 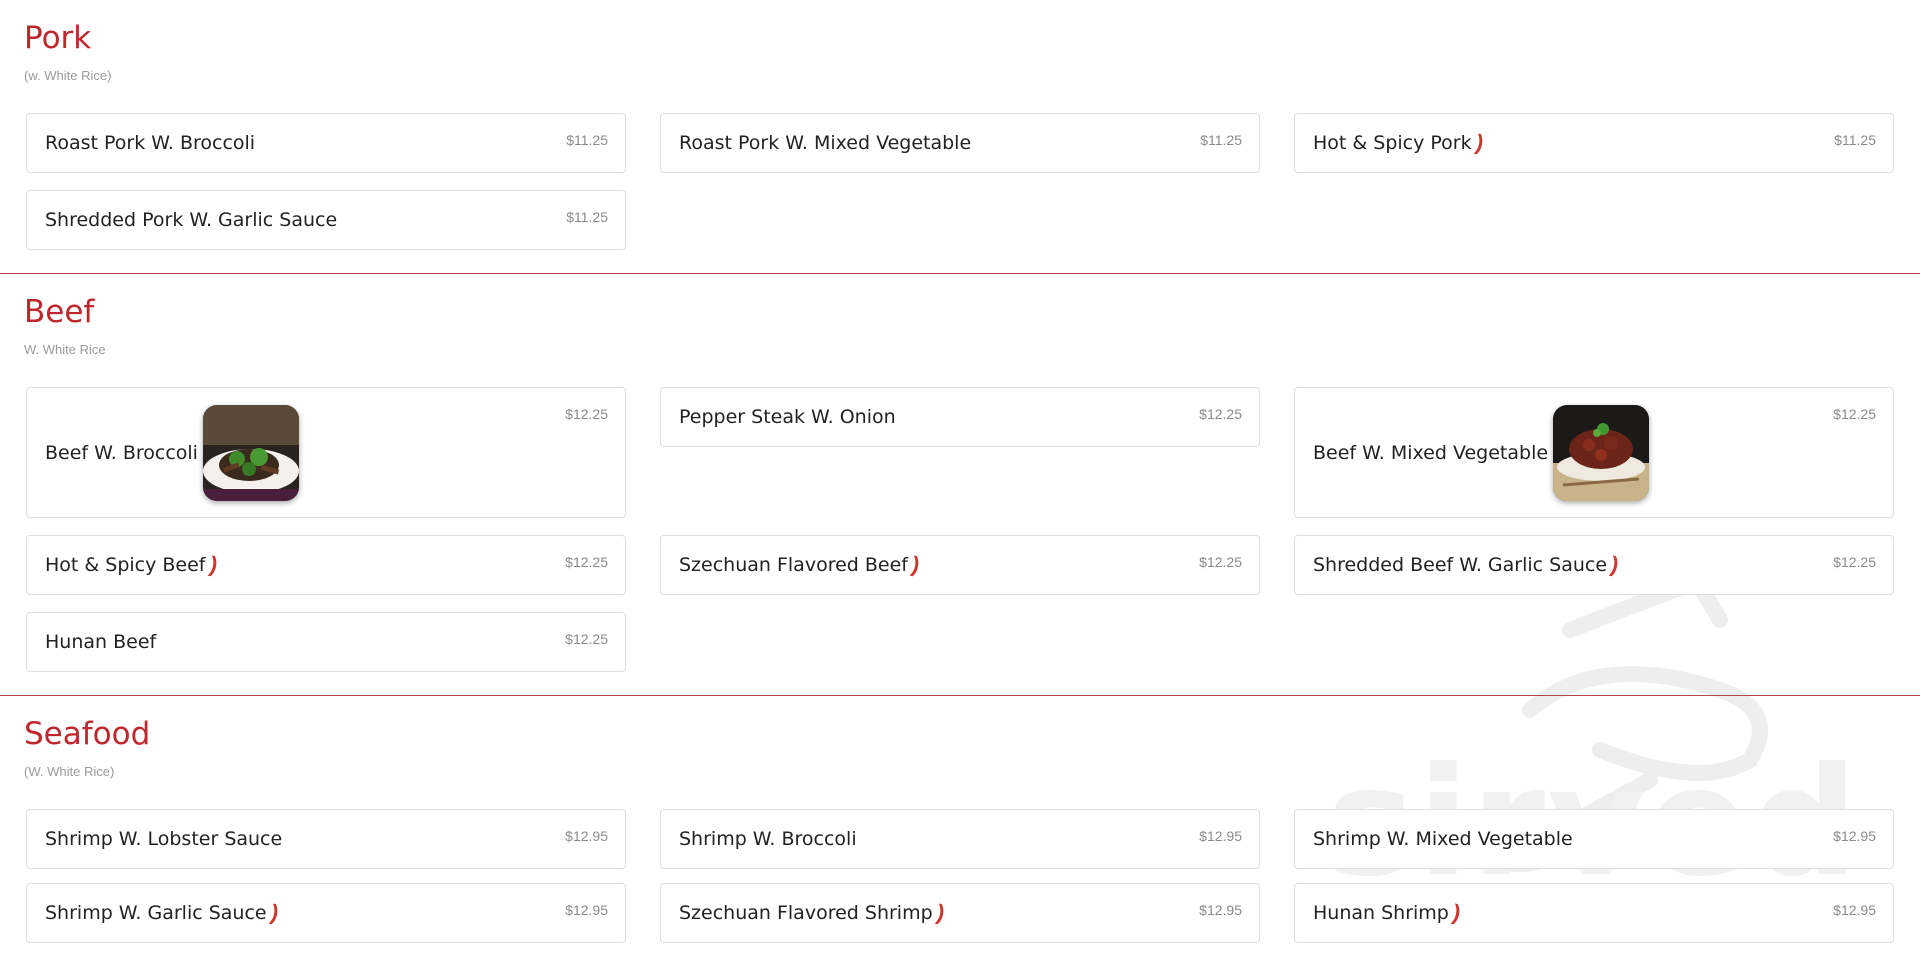 What do you see at coordinates (1594, 143) in the screenshot?
I see `menu-item: Hot & Spicy Pork ) $11.25` at bounding box center [1594, 143].